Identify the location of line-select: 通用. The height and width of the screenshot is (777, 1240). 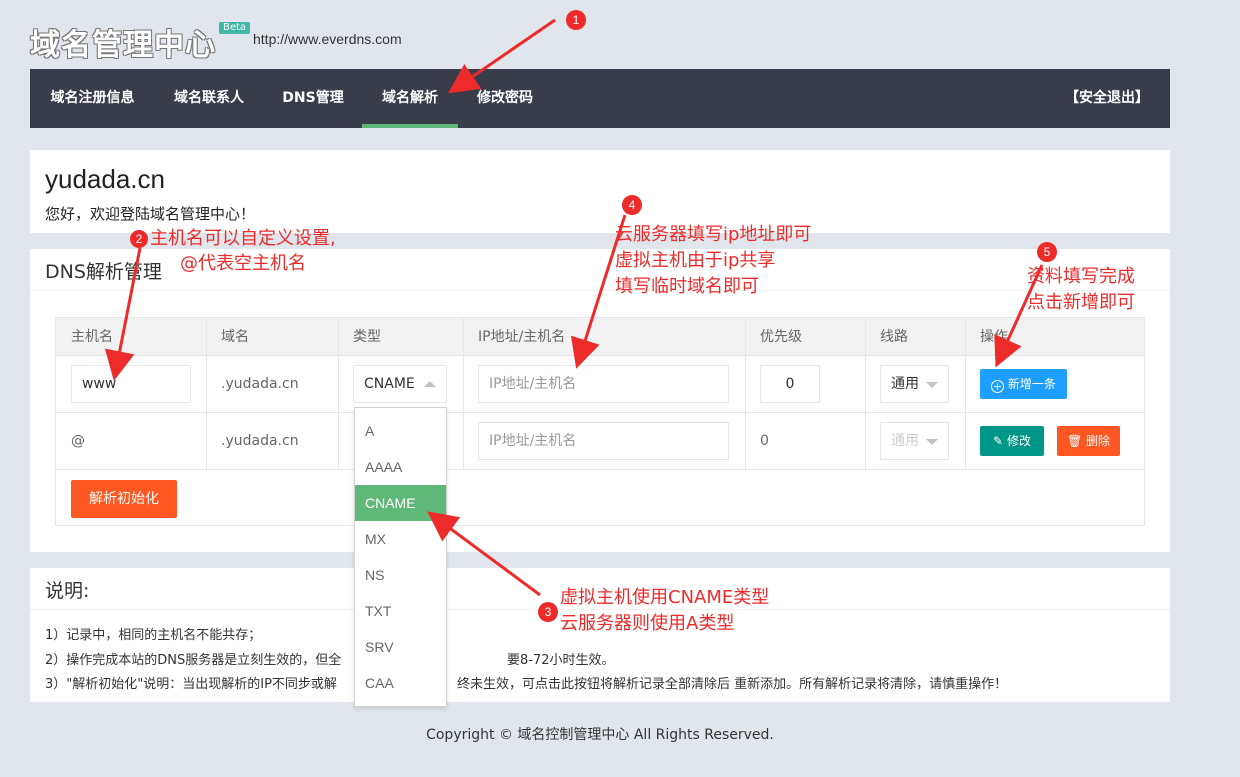
(914, 384).